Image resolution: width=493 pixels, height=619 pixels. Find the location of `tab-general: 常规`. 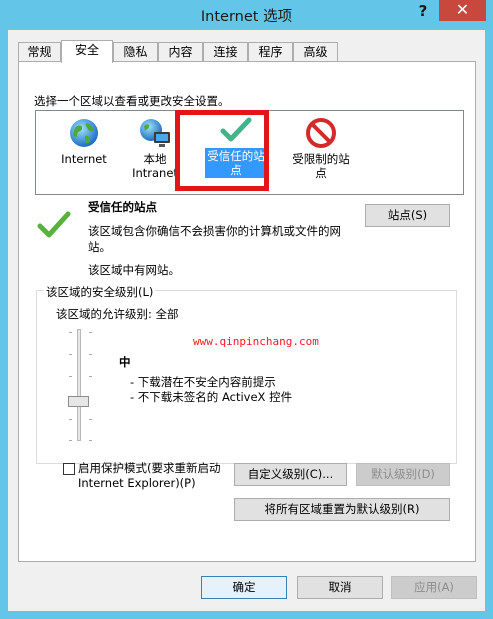

tab-general: 常规 is located at coordinates (39, 52).